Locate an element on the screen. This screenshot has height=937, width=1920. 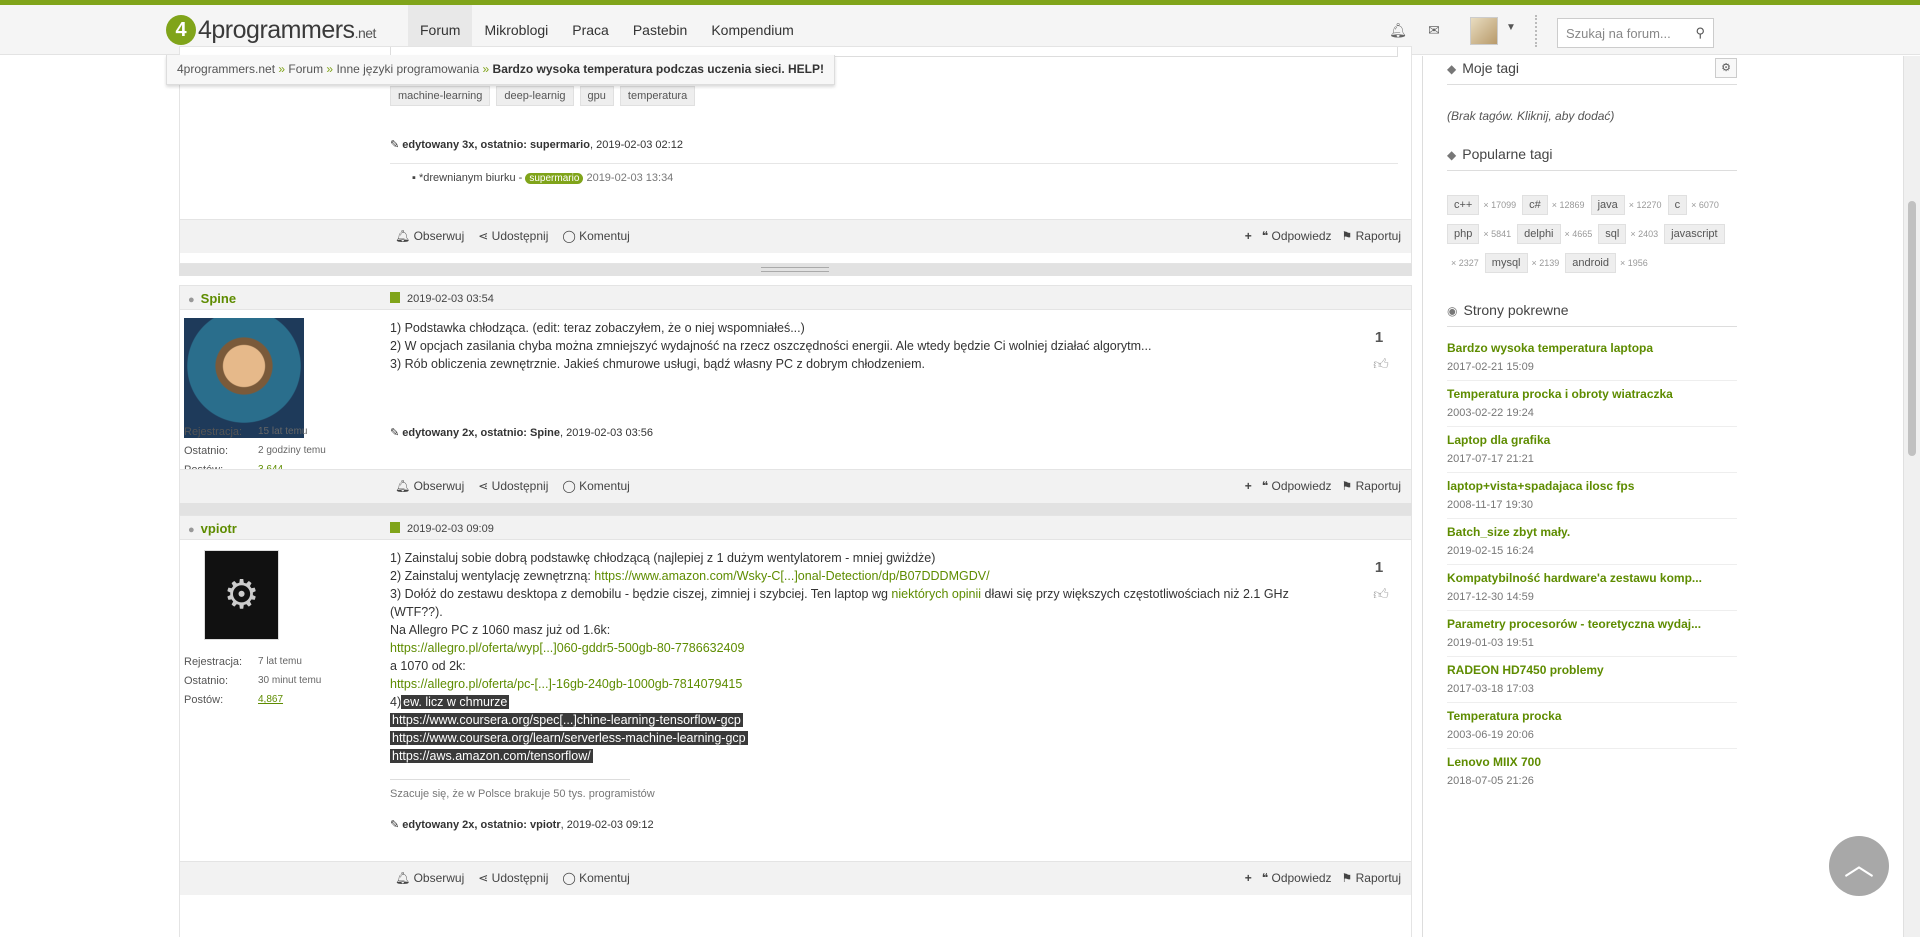
popular-tag: delphi is located at coordinates (1539, 234).